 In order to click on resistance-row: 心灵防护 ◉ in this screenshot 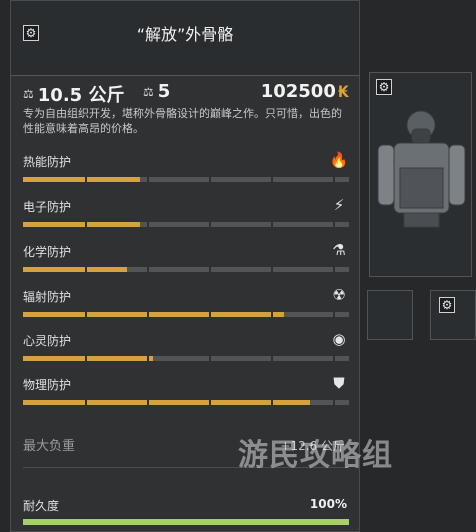, I will do `click(186, 346)`.